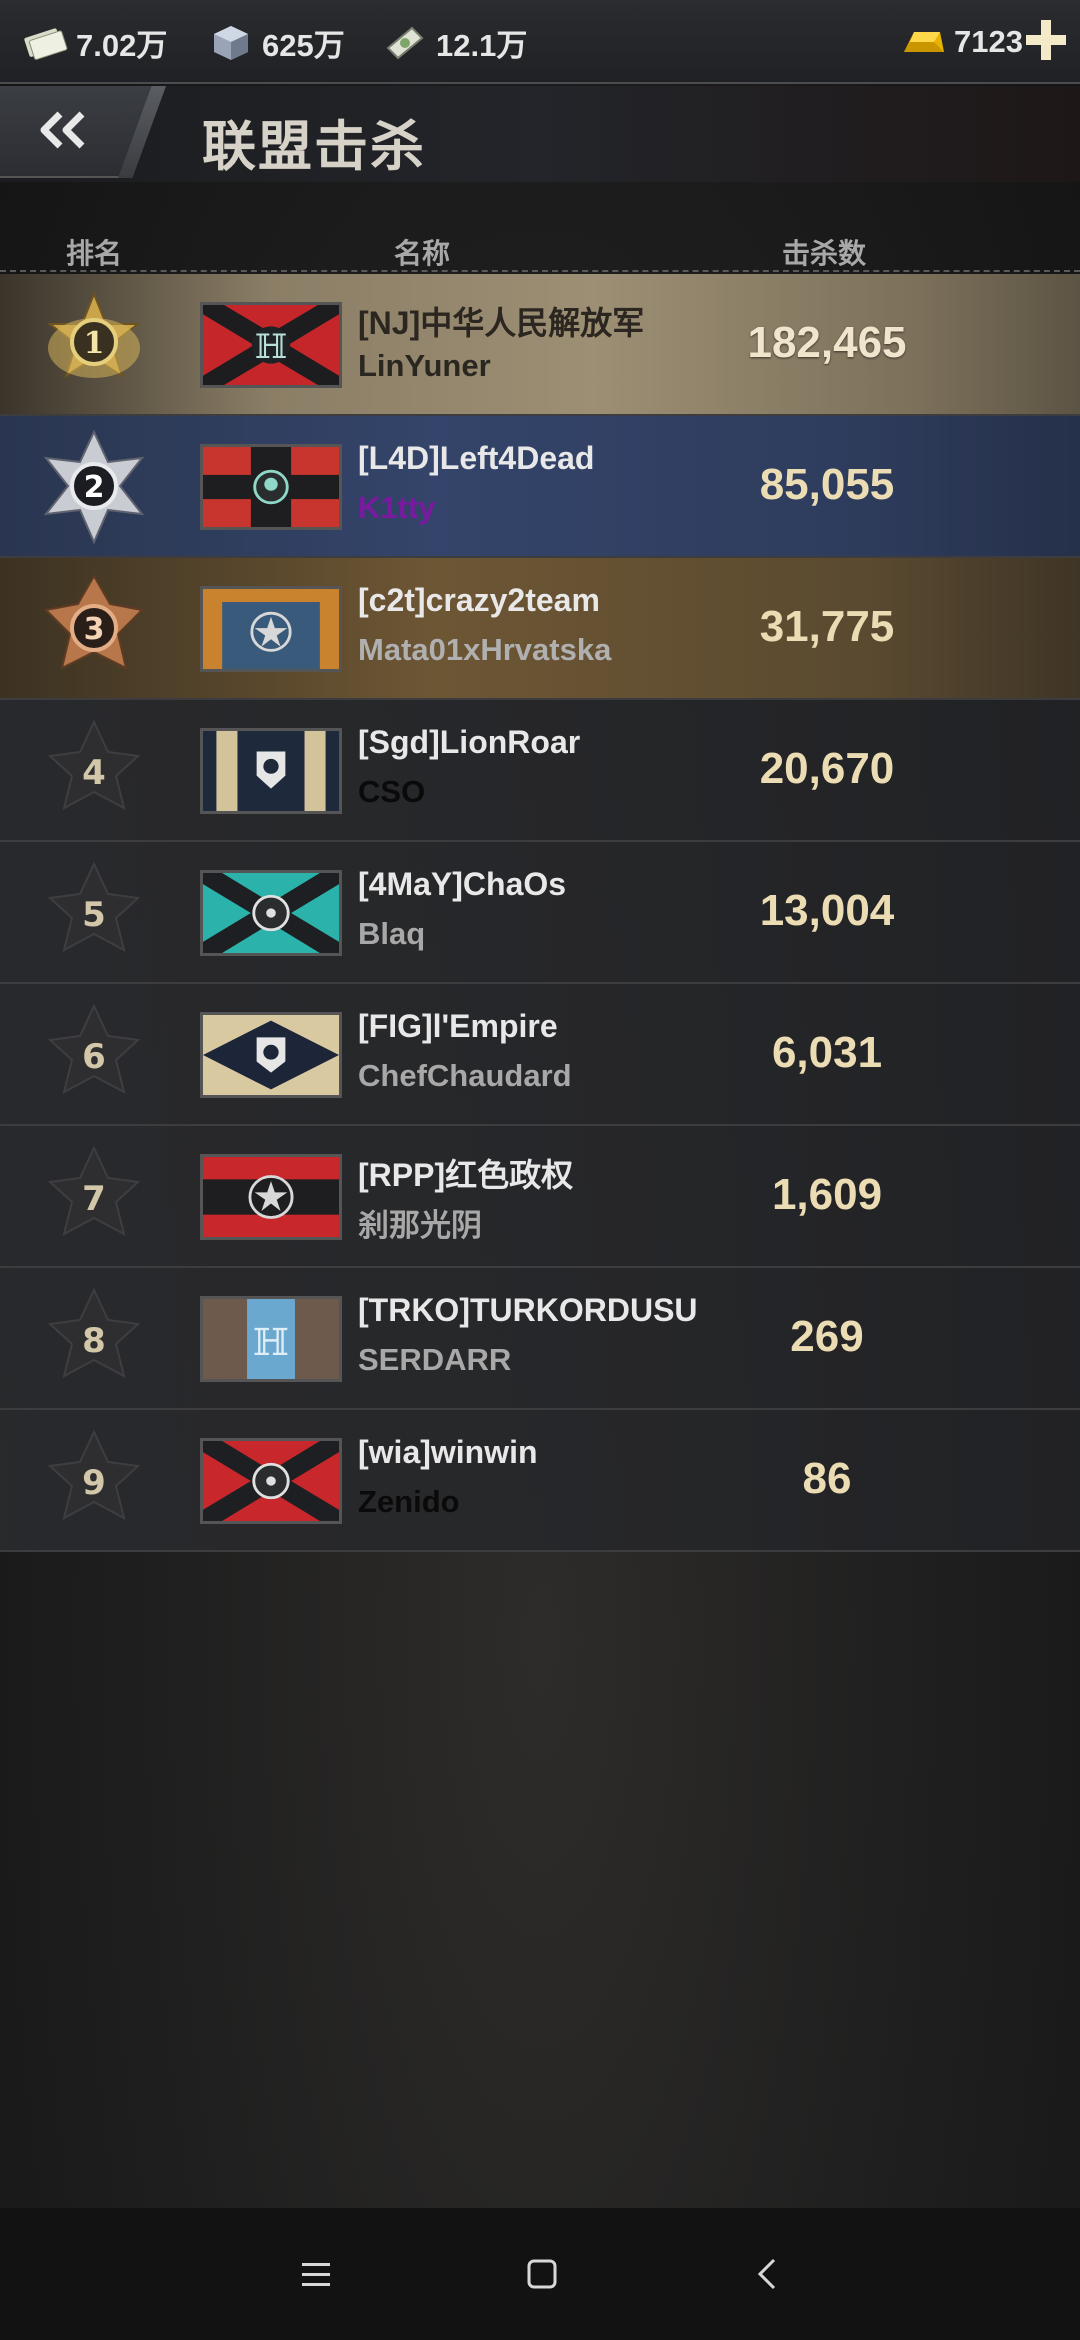  Describe the element at coordinates (465, 1075) in the screenshot. I see `leader-name: ChefChaudard` at that location.